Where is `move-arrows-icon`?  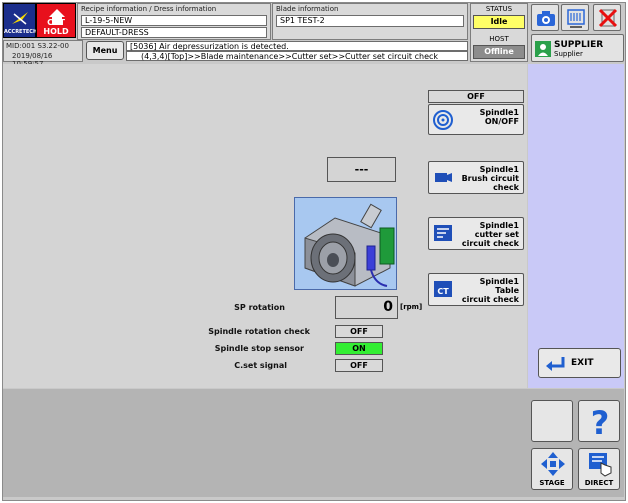 move-arrows-icon is located at coordinates (553, 464).